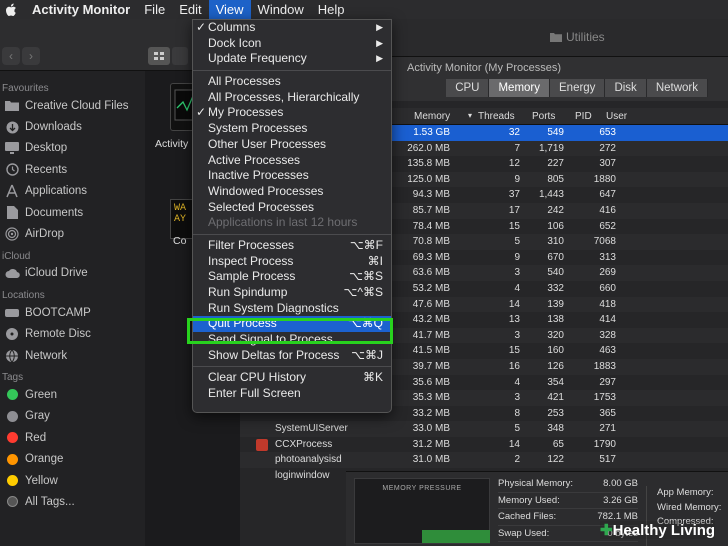 This screenshot has height=546, width=728. I want to click on apple-icon, so click(11, 10).